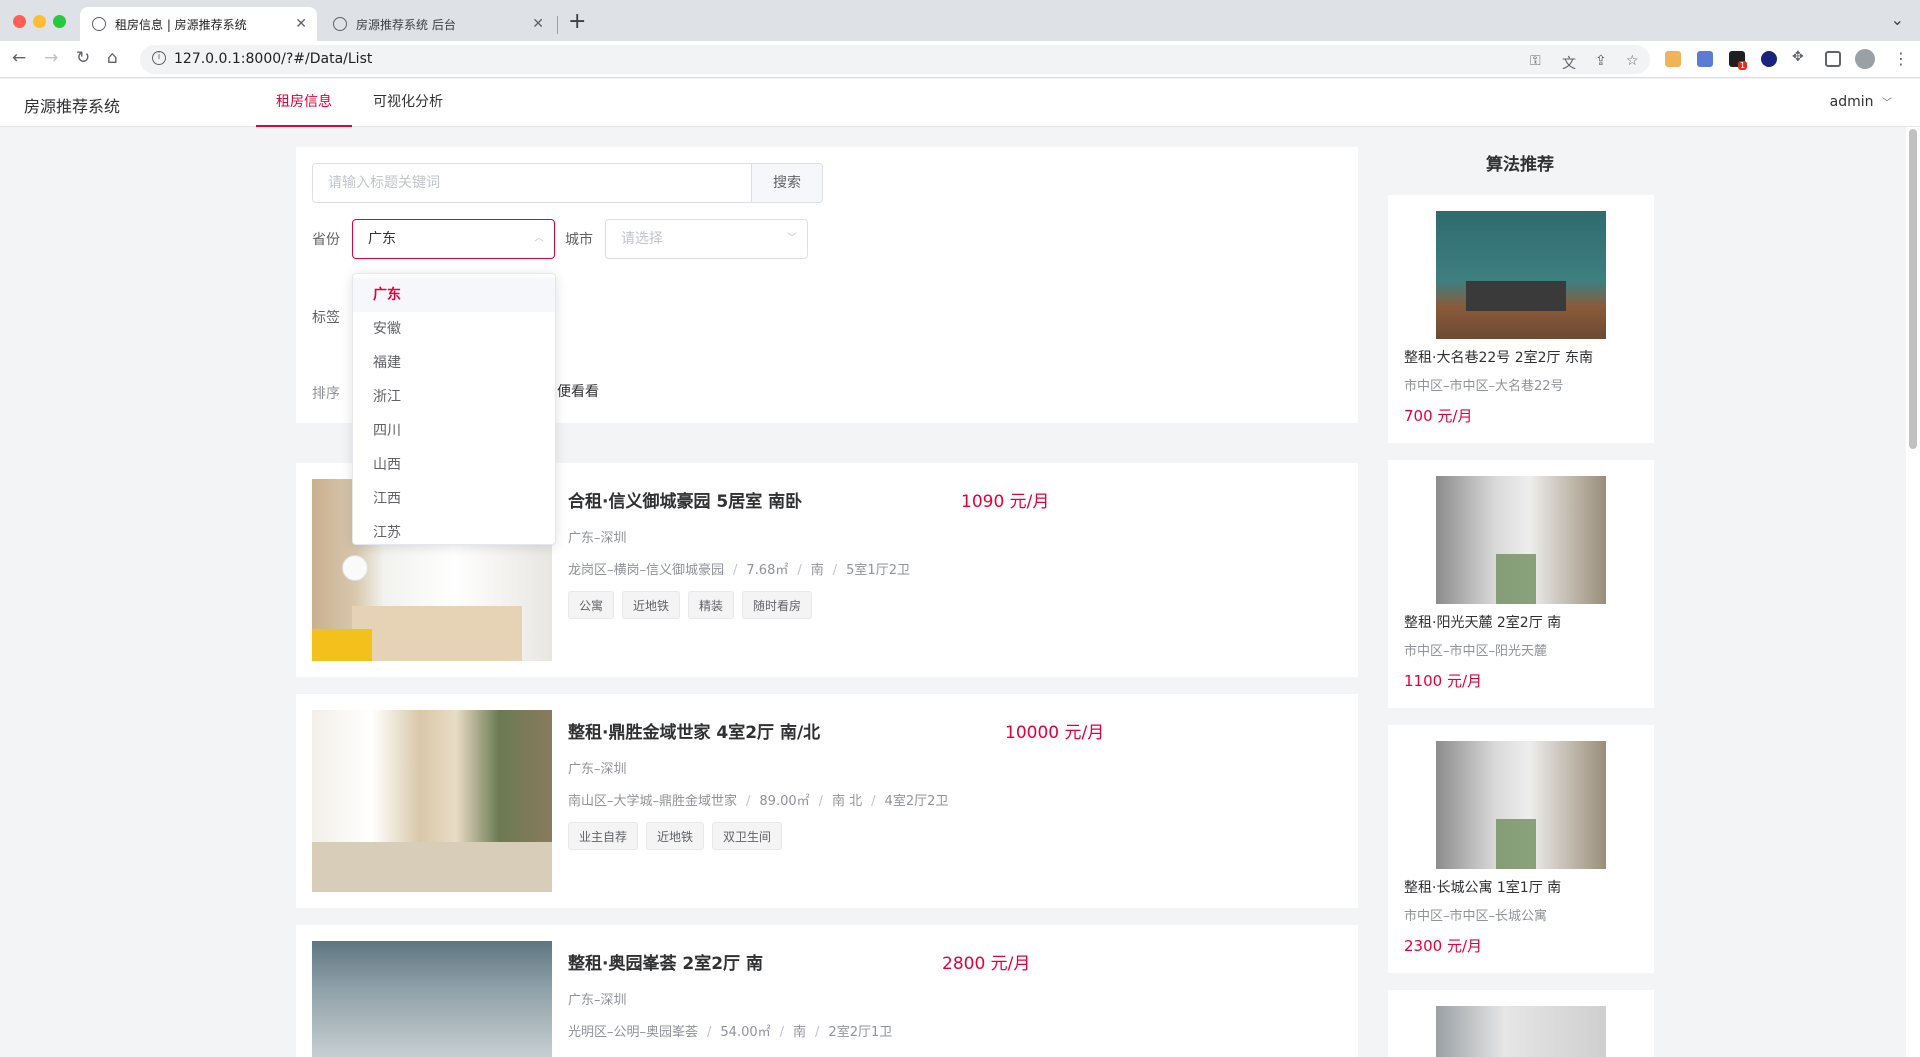 The image size is (1920, 1057). Describe the element at coordinates (787, 183) in the screenshot. I see `search-button: 搜索` at that location.